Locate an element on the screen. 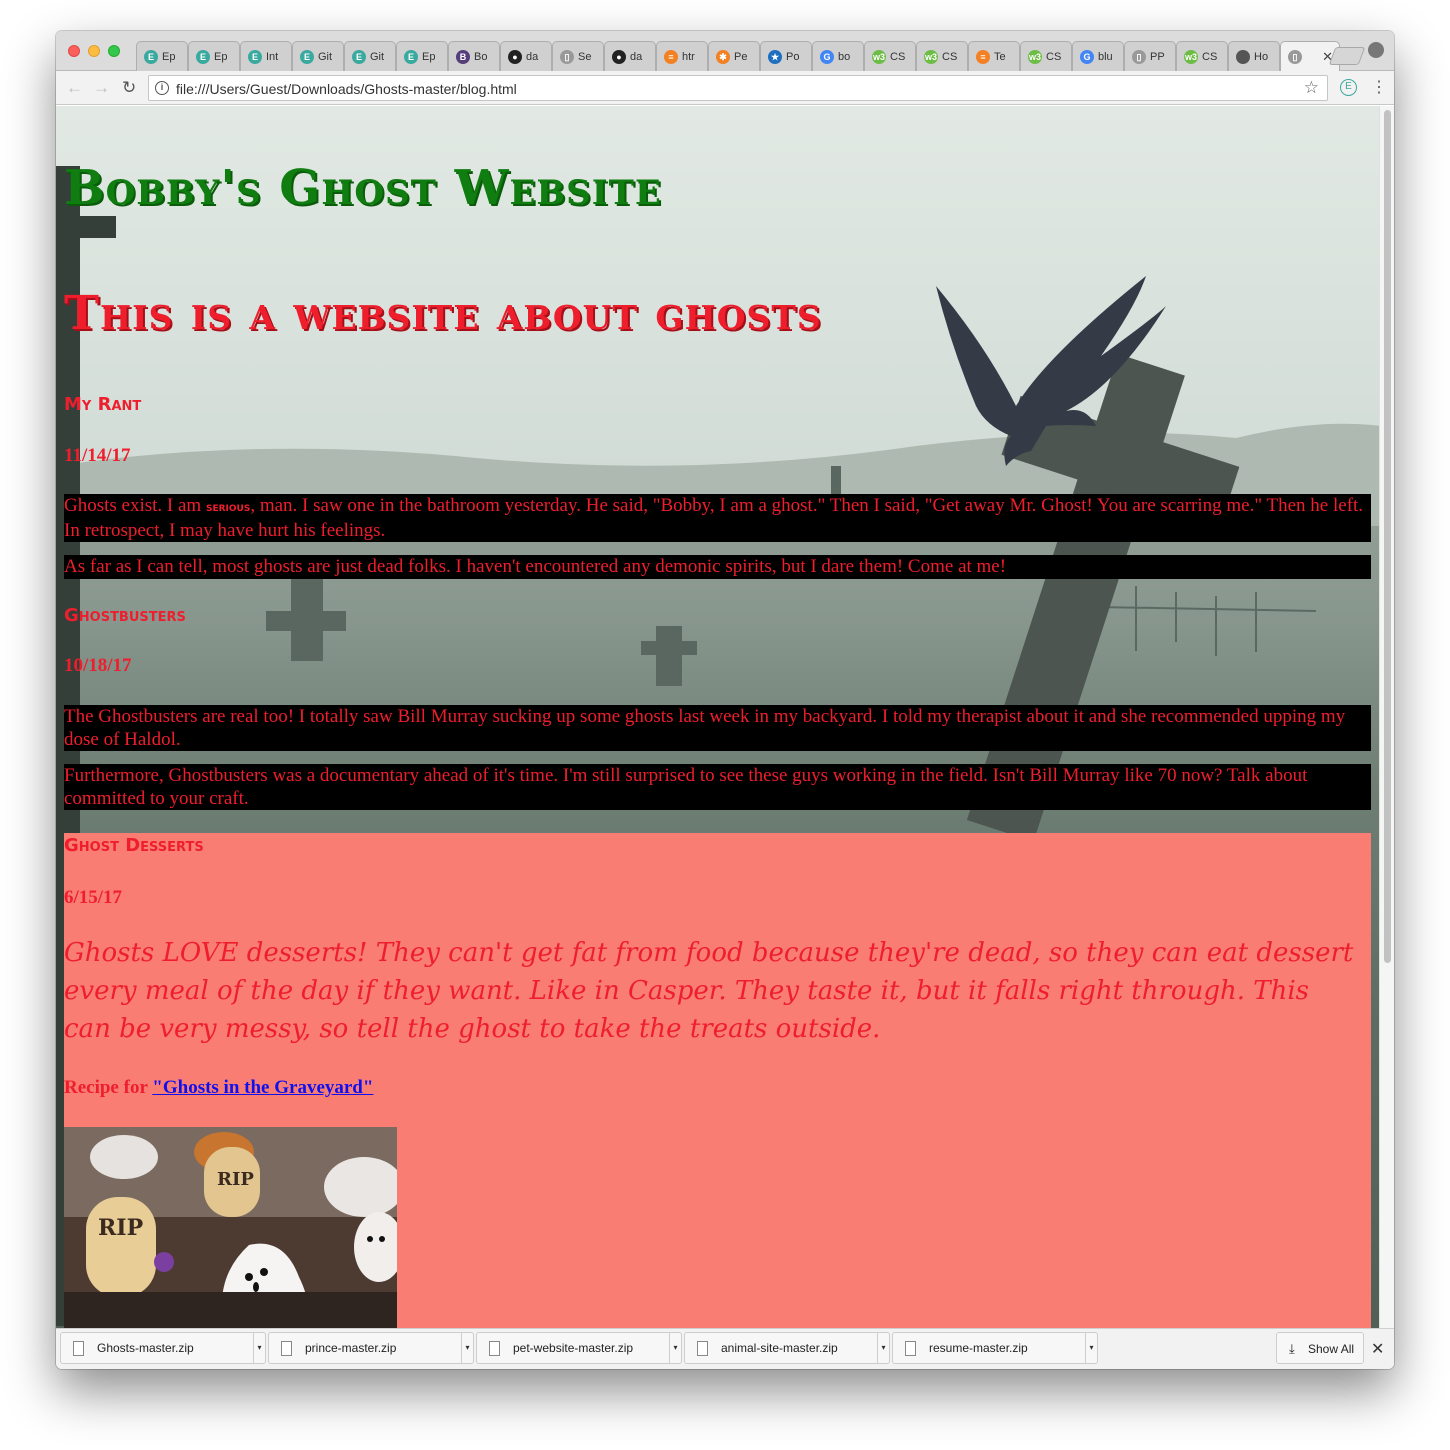 The image size is (1450, 1450). tab-label: Git is located at coordinates (377, 56).